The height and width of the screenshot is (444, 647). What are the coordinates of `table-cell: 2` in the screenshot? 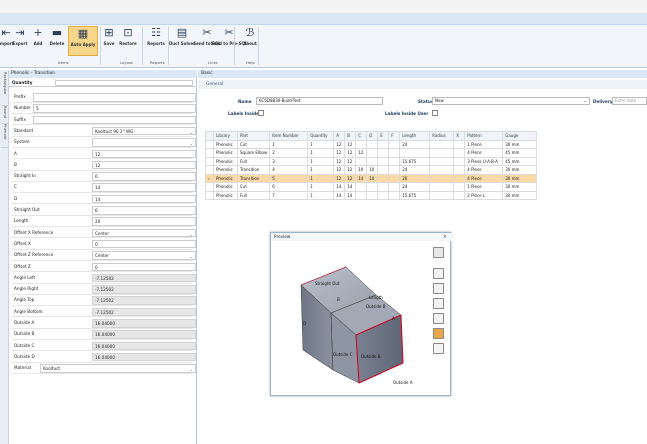 It's located at (289, 153).